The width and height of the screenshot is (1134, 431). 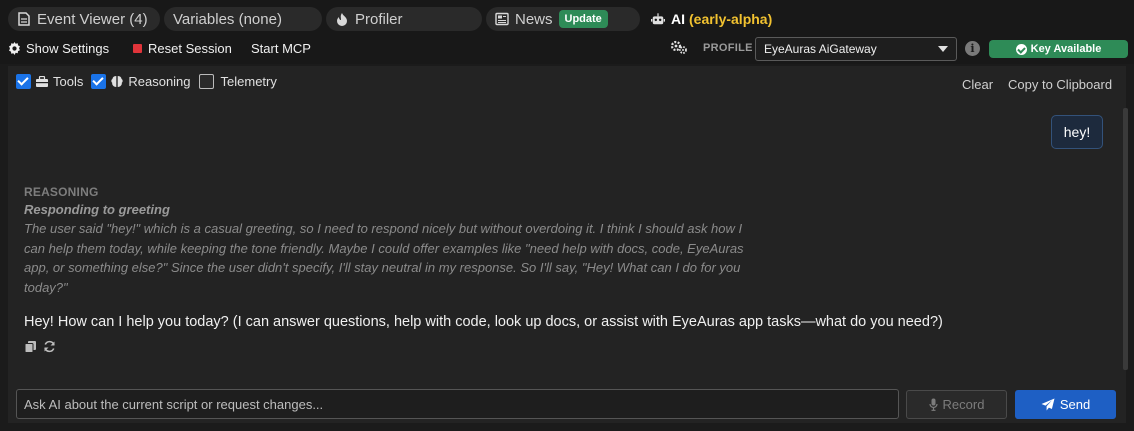 What do you see at coordinates (92, 19) in the screenshot?
I see `tab-label: Event Viewer (4)` at bounding box center [92, 19].